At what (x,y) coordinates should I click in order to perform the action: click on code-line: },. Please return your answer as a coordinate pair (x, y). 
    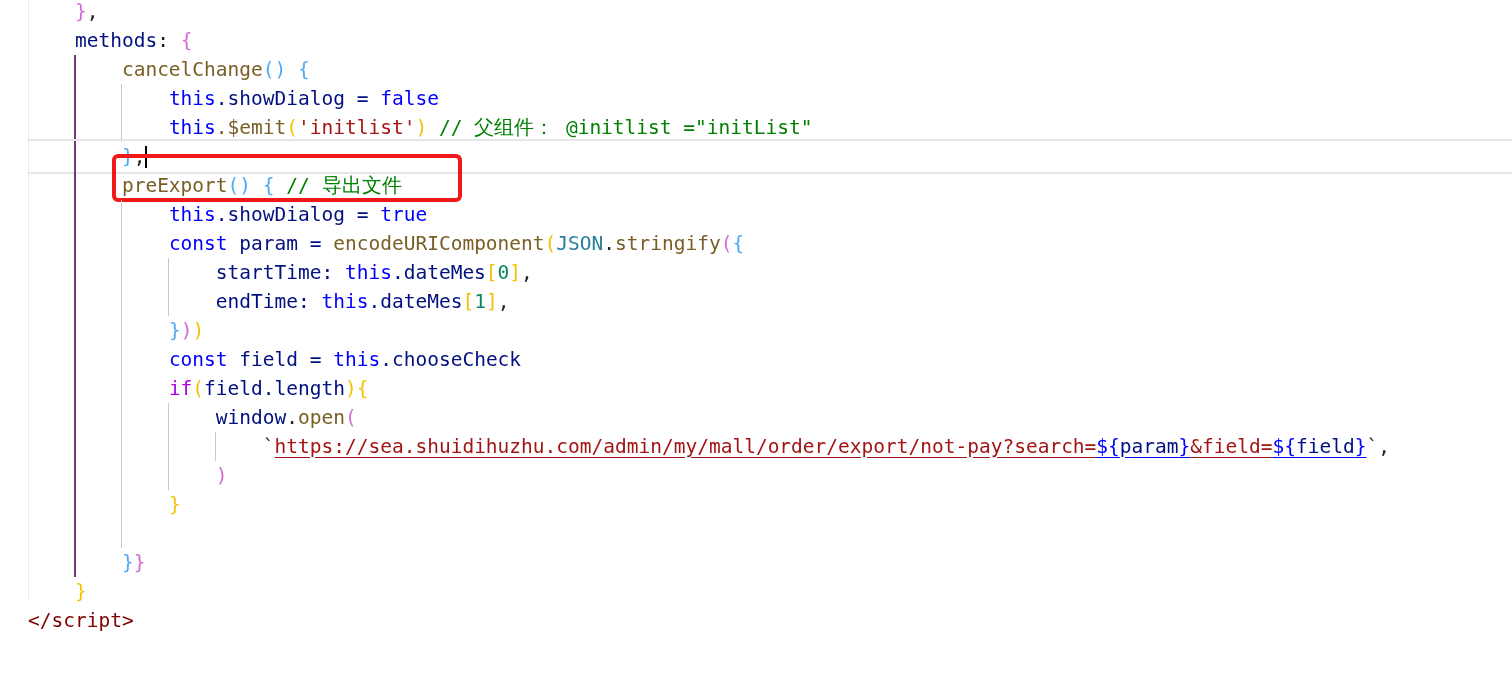
    Looking at the image, I should click on (86, 12).